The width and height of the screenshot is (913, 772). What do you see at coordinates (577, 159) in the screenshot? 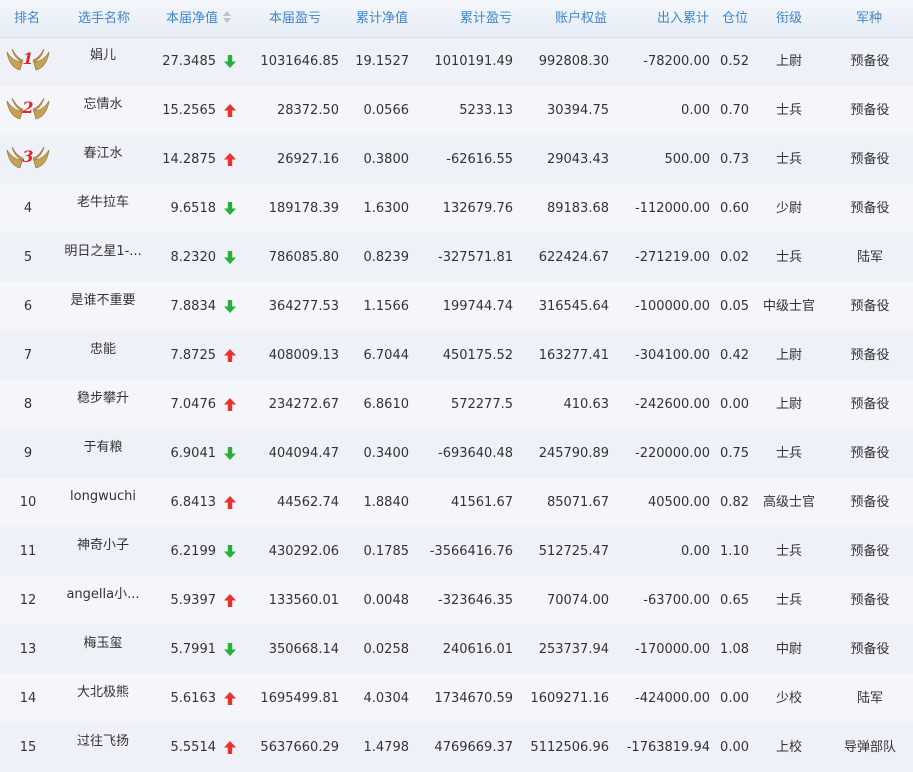
I see `equity-value: 29043.43` at bounding box center [577, 159].